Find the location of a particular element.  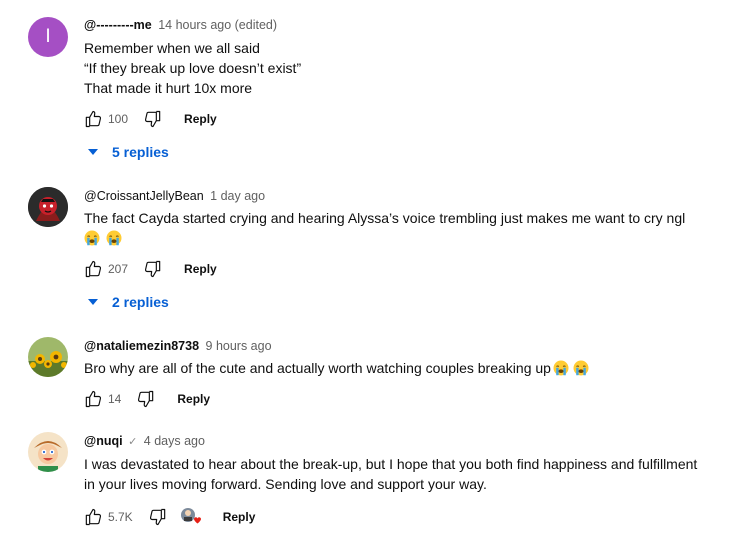

comment-actions: 207 Reply is located at coordinates (149, 269).